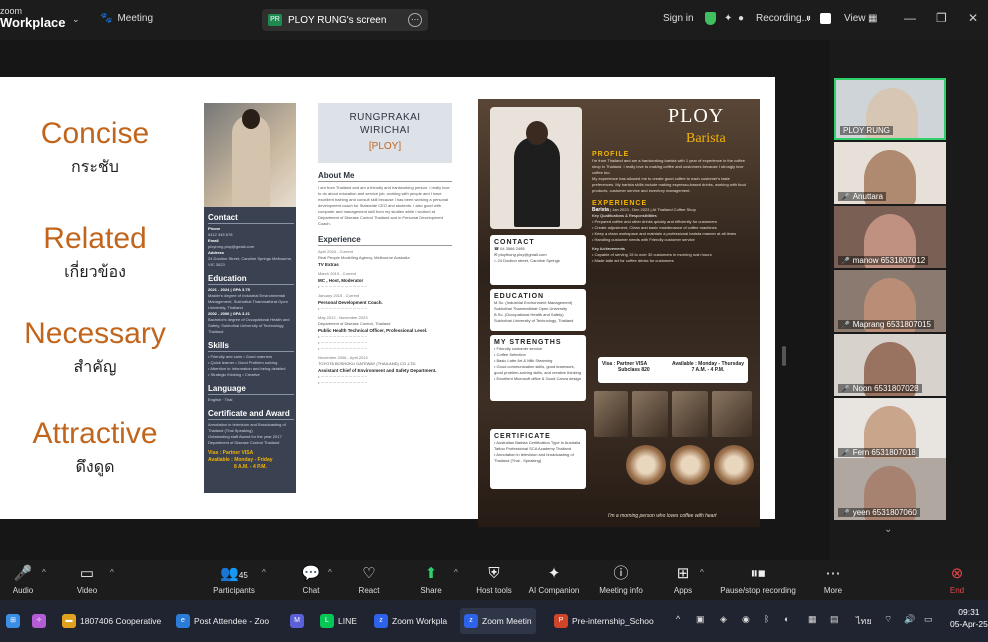 The image size is (988, 642). Describe the element at coordinates (369, 573) in the screenshot. I see `heart-icon: ♡` at that location.